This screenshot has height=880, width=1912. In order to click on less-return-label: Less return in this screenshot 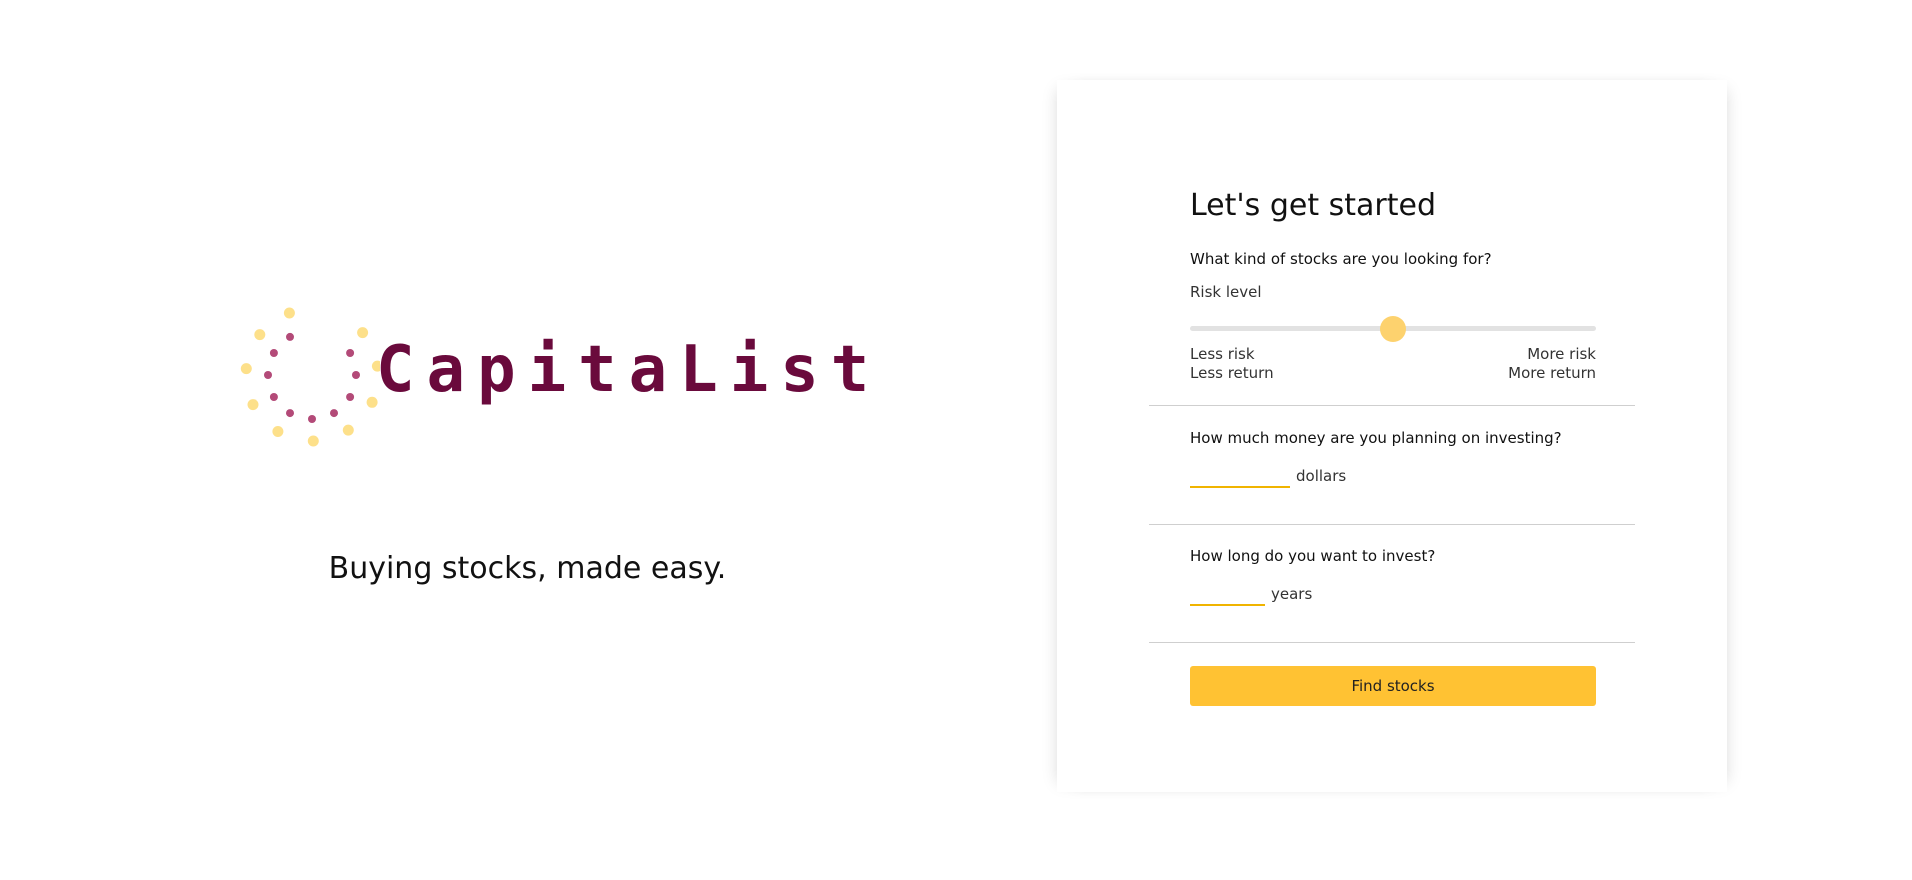, I will do `click(1232, 373)`.